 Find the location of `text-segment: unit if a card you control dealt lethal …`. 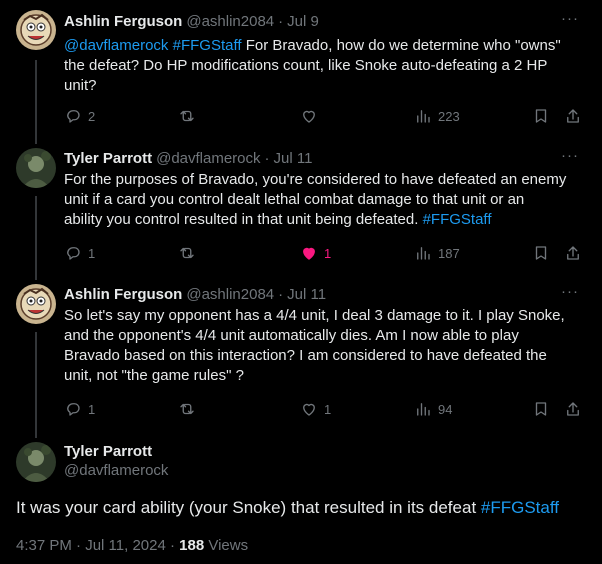

text-segment: unit if a card you control dealt lethal … is located at coordinates (294, 199).